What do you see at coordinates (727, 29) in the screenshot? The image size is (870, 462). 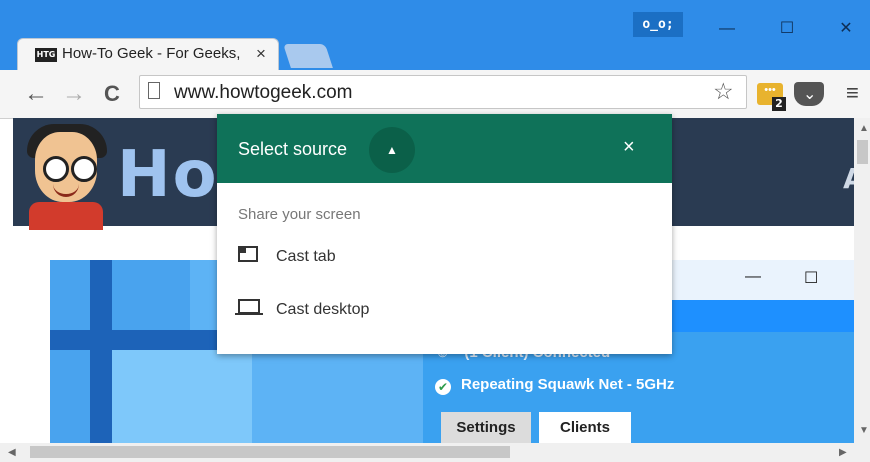 I see `minimize-button: —` at bounding box center [727, 29].